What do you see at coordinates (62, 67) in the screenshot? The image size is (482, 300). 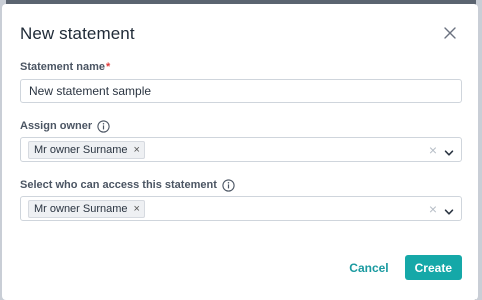 I see `statement-name-label-text: Statement name` at bounding box center [62, 67].